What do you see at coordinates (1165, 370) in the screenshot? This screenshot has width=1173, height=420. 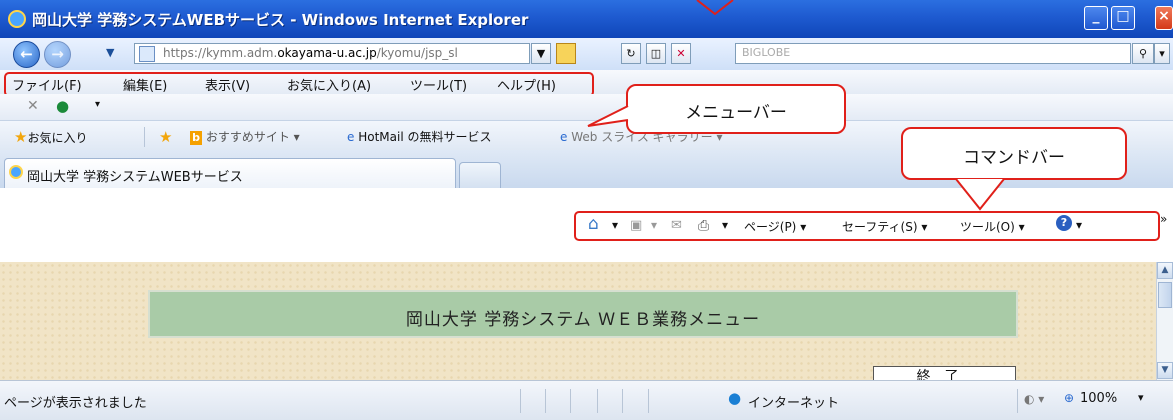 I see `scroll-down-button: ▼` at bounding box center [1165, 370].